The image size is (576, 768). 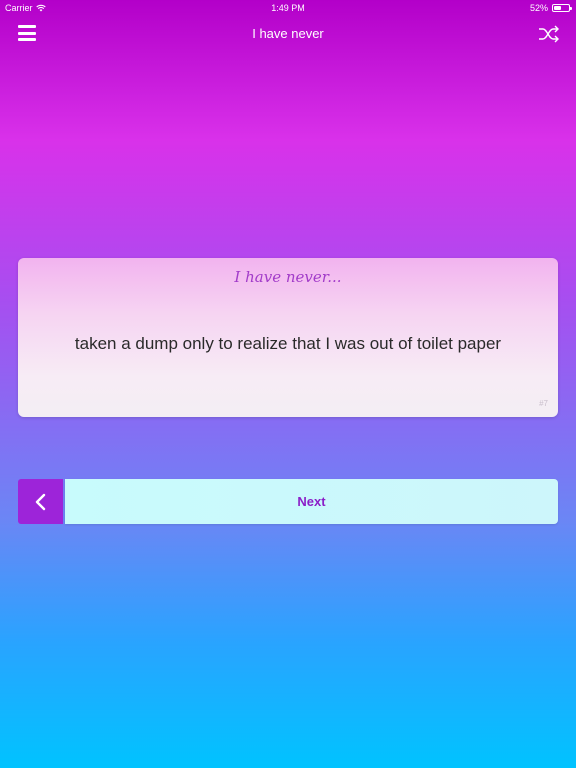 I want to click on page-title: I have never, so click(x=288, y=33).